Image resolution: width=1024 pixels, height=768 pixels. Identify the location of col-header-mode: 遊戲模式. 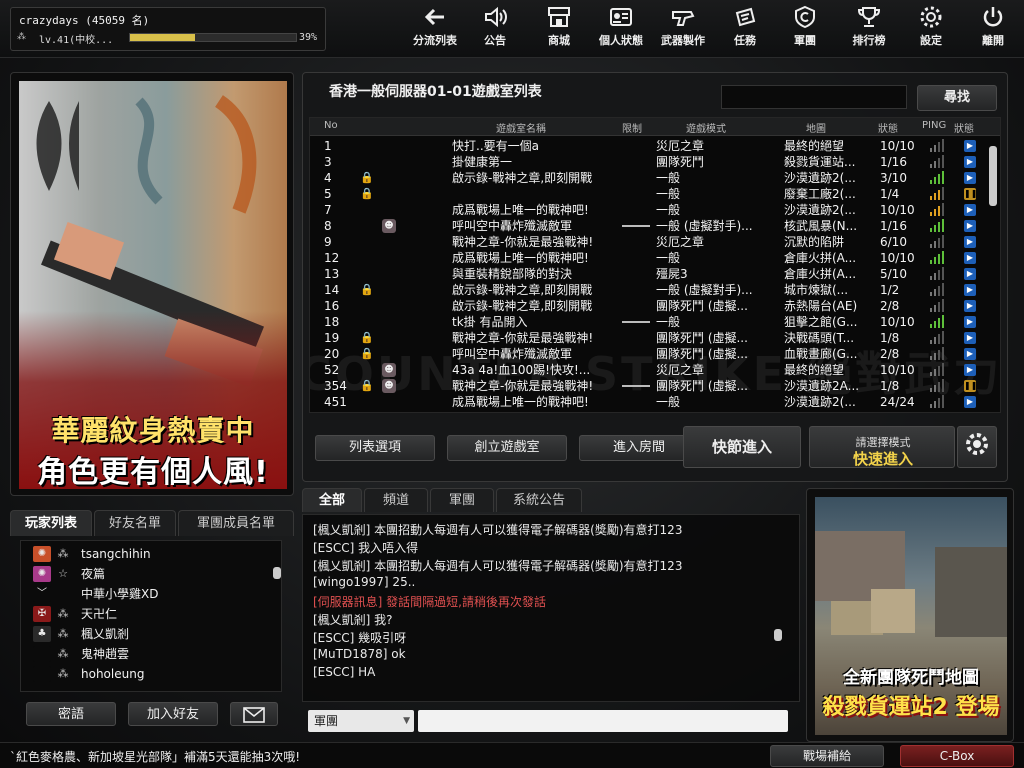
(706, 127).